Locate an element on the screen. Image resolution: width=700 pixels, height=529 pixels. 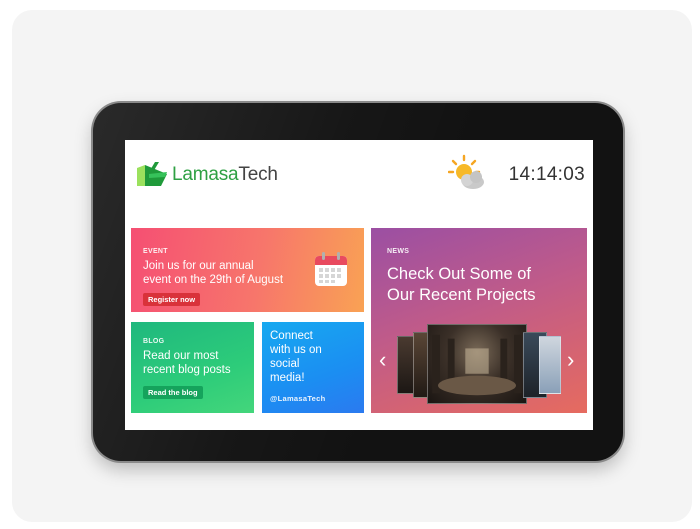
social-line-3: social is located at coordinates (285, 364).